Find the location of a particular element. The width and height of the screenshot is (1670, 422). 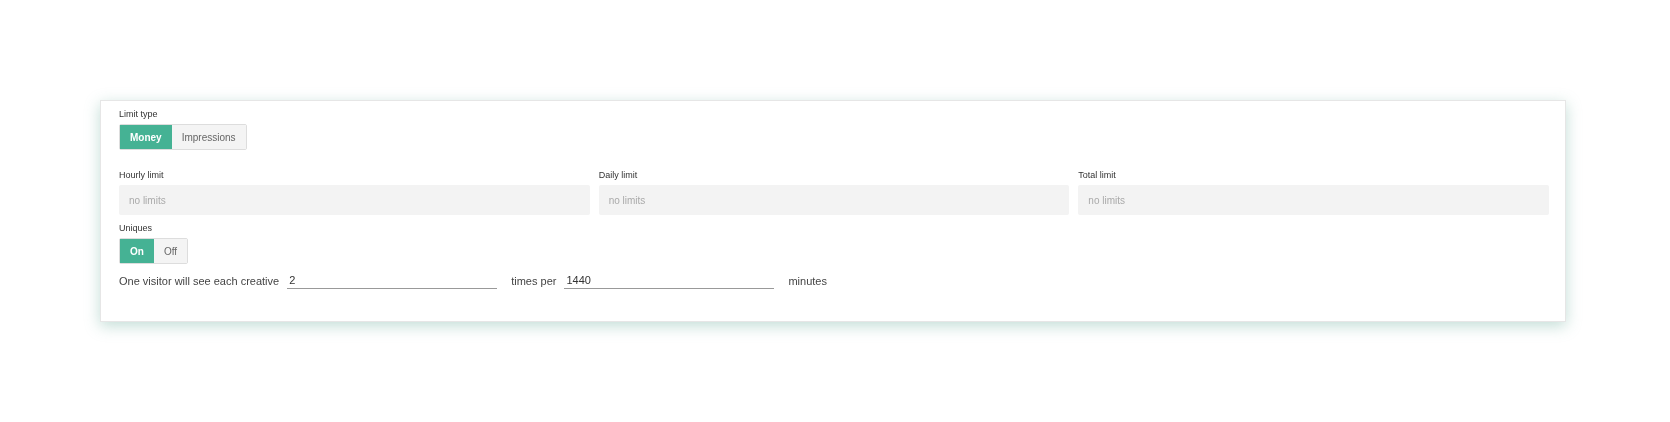

limit-label: Total limit is located at coordinates (1097, 175).